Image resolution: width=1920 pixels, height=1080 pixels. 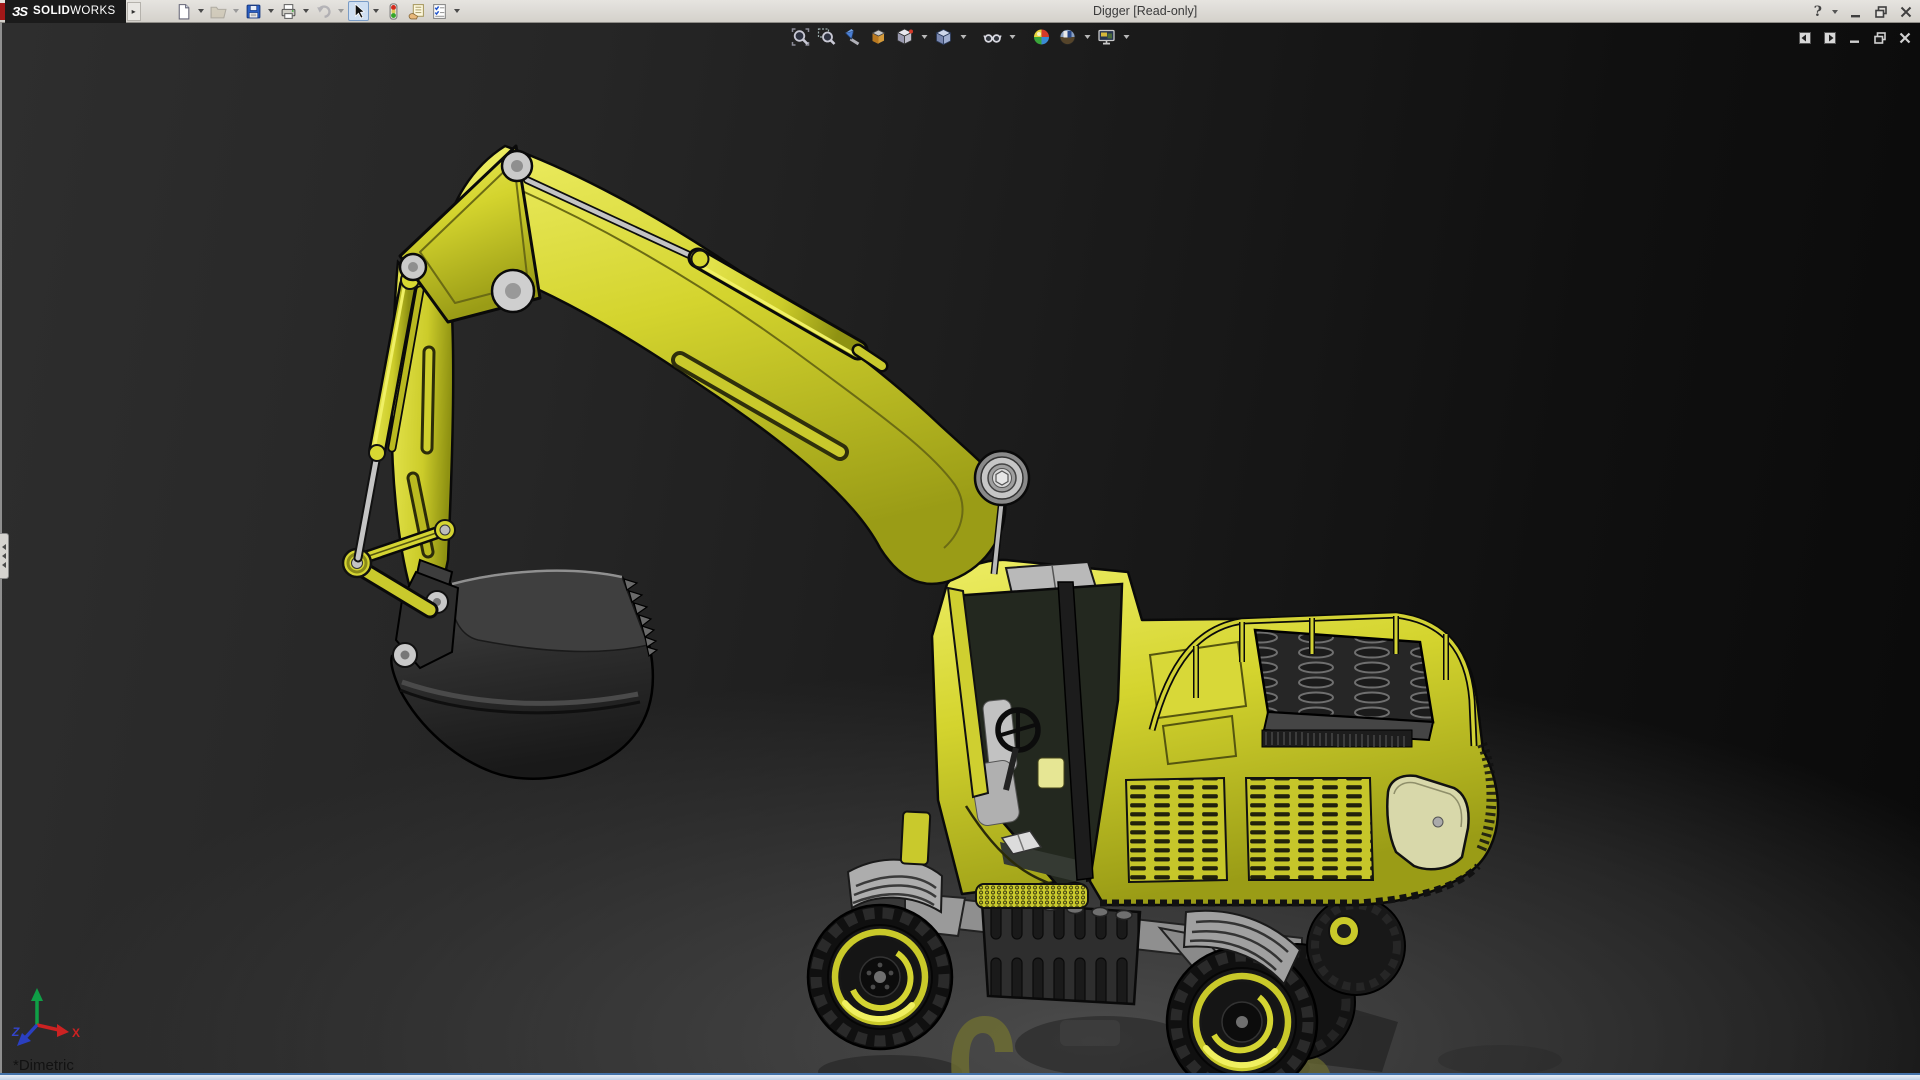 I want to click on hide-show-items-dropdown, so click(x=1012, y=37).